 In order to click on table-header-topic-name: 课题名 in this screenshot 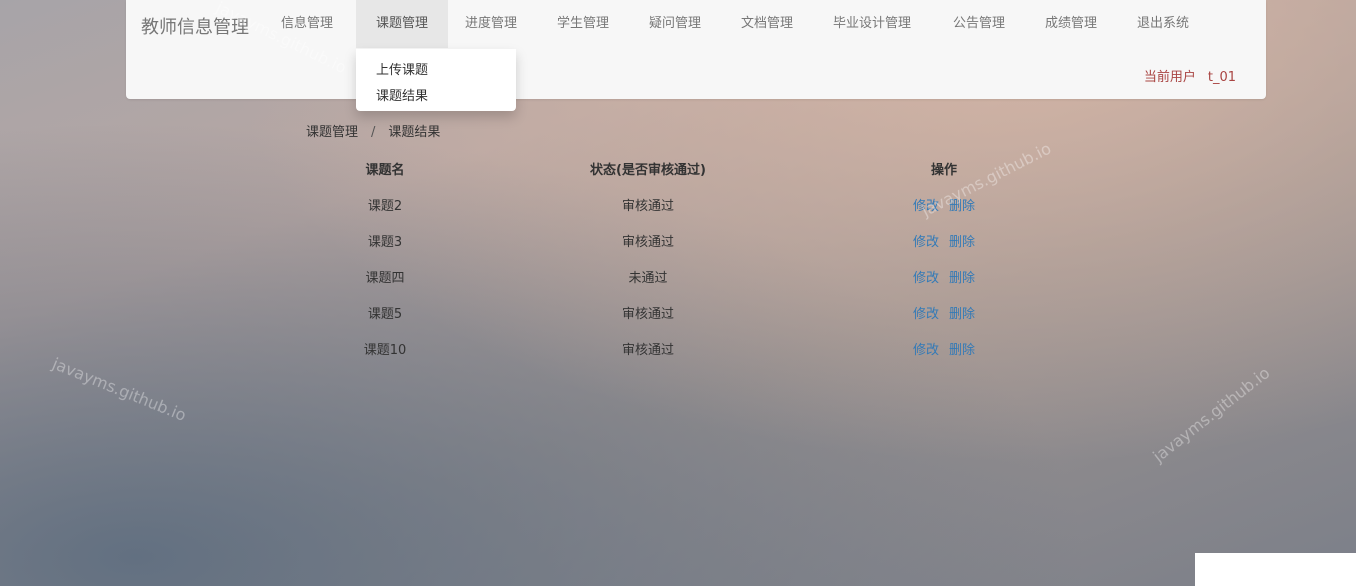, I will do `click(385, 170)`.